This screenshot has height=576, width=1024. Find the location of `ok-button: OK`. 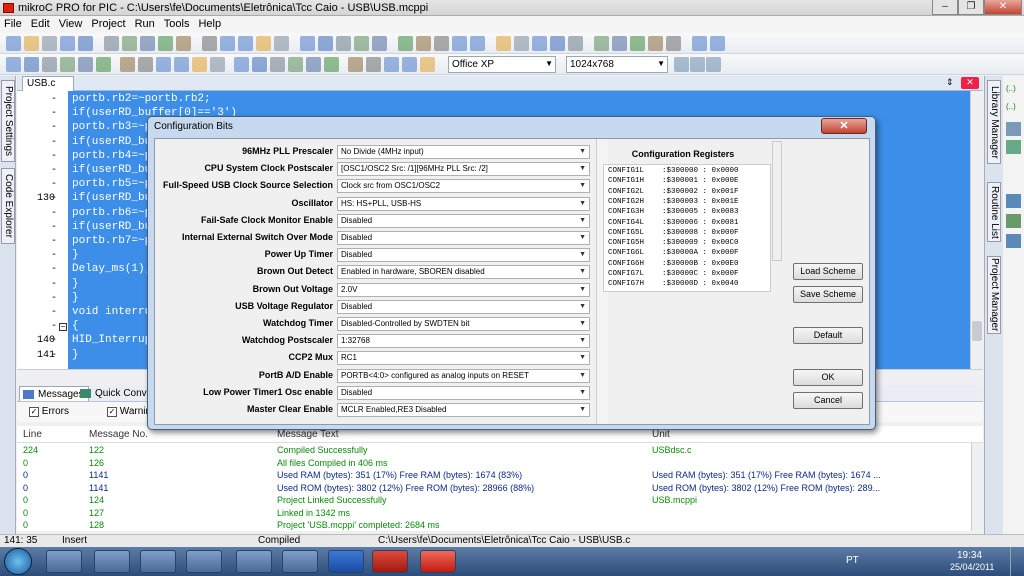

ok-button: OK is located at coordinates (828, 377).